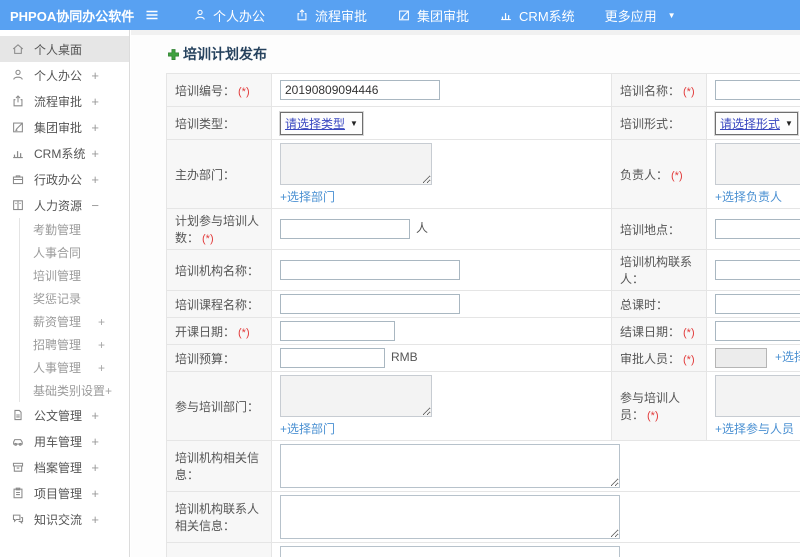  I want to click on field-label: 培训机构联系人相关信息：, so click(219, 517).